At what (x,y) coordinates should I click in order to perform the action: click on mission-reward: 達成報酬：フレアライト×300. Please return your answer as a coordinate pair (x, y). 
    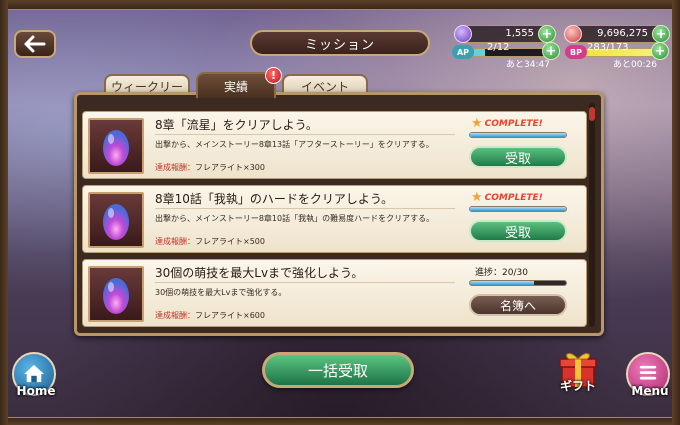
    Looking at the image, I should click on (210, 167).